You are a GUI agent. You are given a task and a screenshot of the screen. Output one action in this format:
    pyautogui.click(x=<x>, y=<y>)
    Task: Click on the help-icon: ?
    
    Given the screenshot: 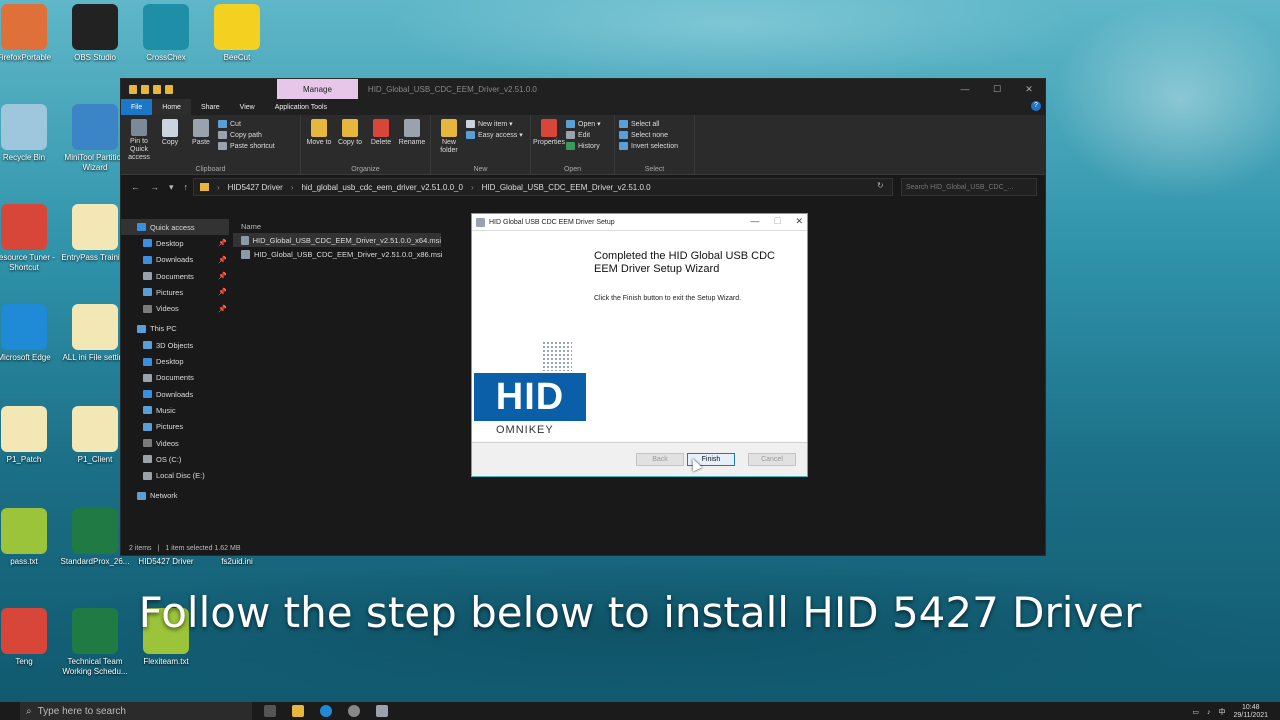 What is the action you would take?
    pyautogui.click(x=1036, y=106)
    